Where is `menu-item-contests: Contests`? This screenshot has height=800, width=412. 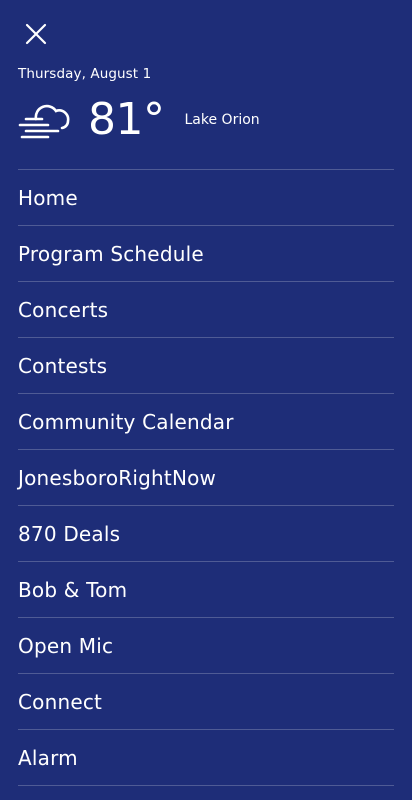
menu-item-contests: Contests is located at coordinates (206, 366).